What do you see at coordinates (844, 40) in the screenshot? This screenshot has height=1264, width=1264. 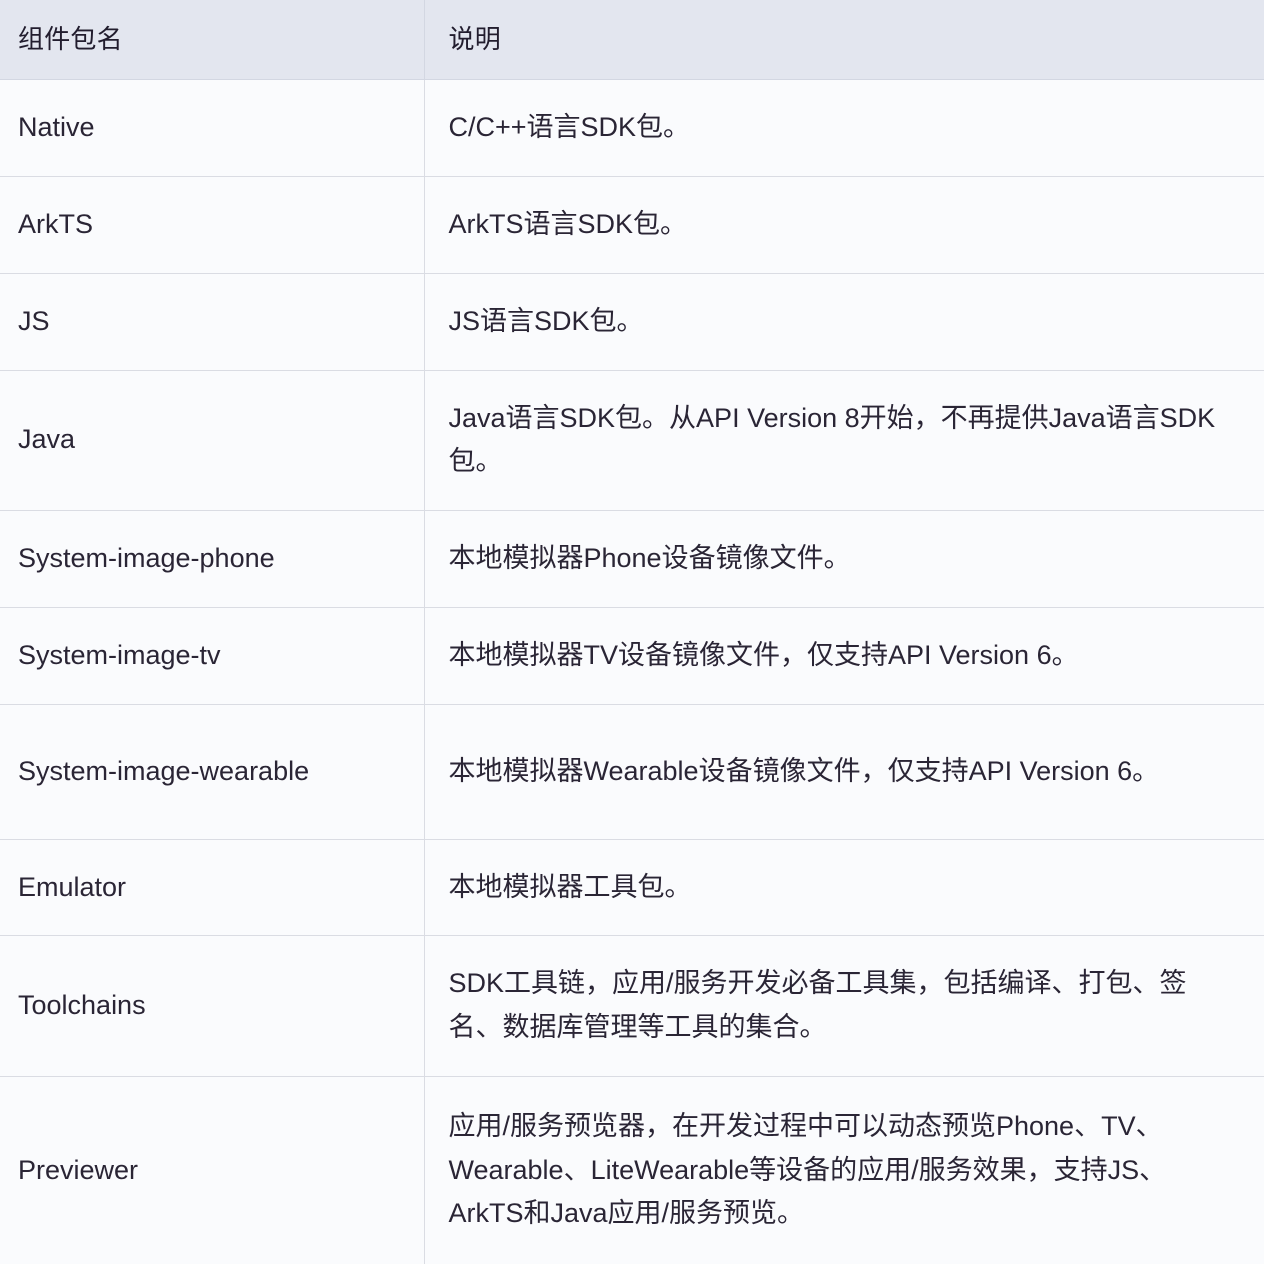 I see `column-header-description: 说明` at bounding box center [844, 40].